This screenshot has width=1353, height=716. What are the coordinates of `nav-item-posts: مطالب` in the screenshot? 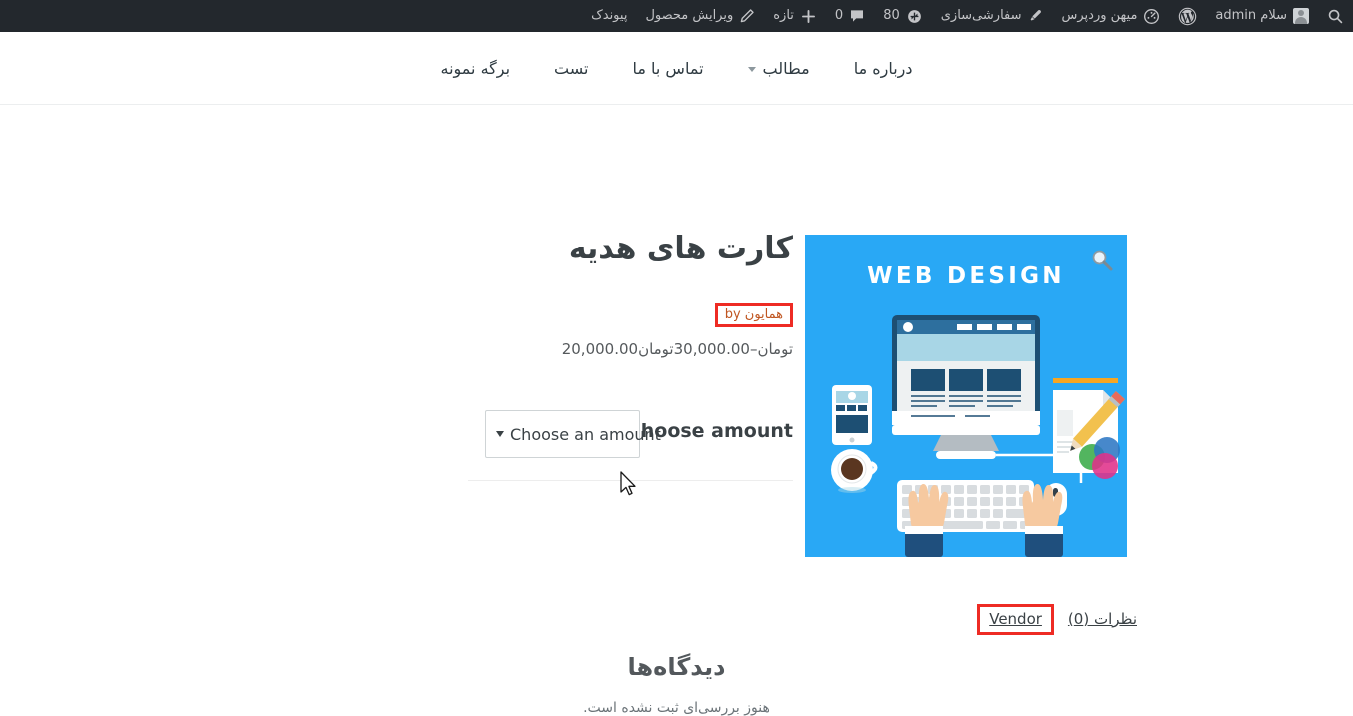 It's located at (779, 68).